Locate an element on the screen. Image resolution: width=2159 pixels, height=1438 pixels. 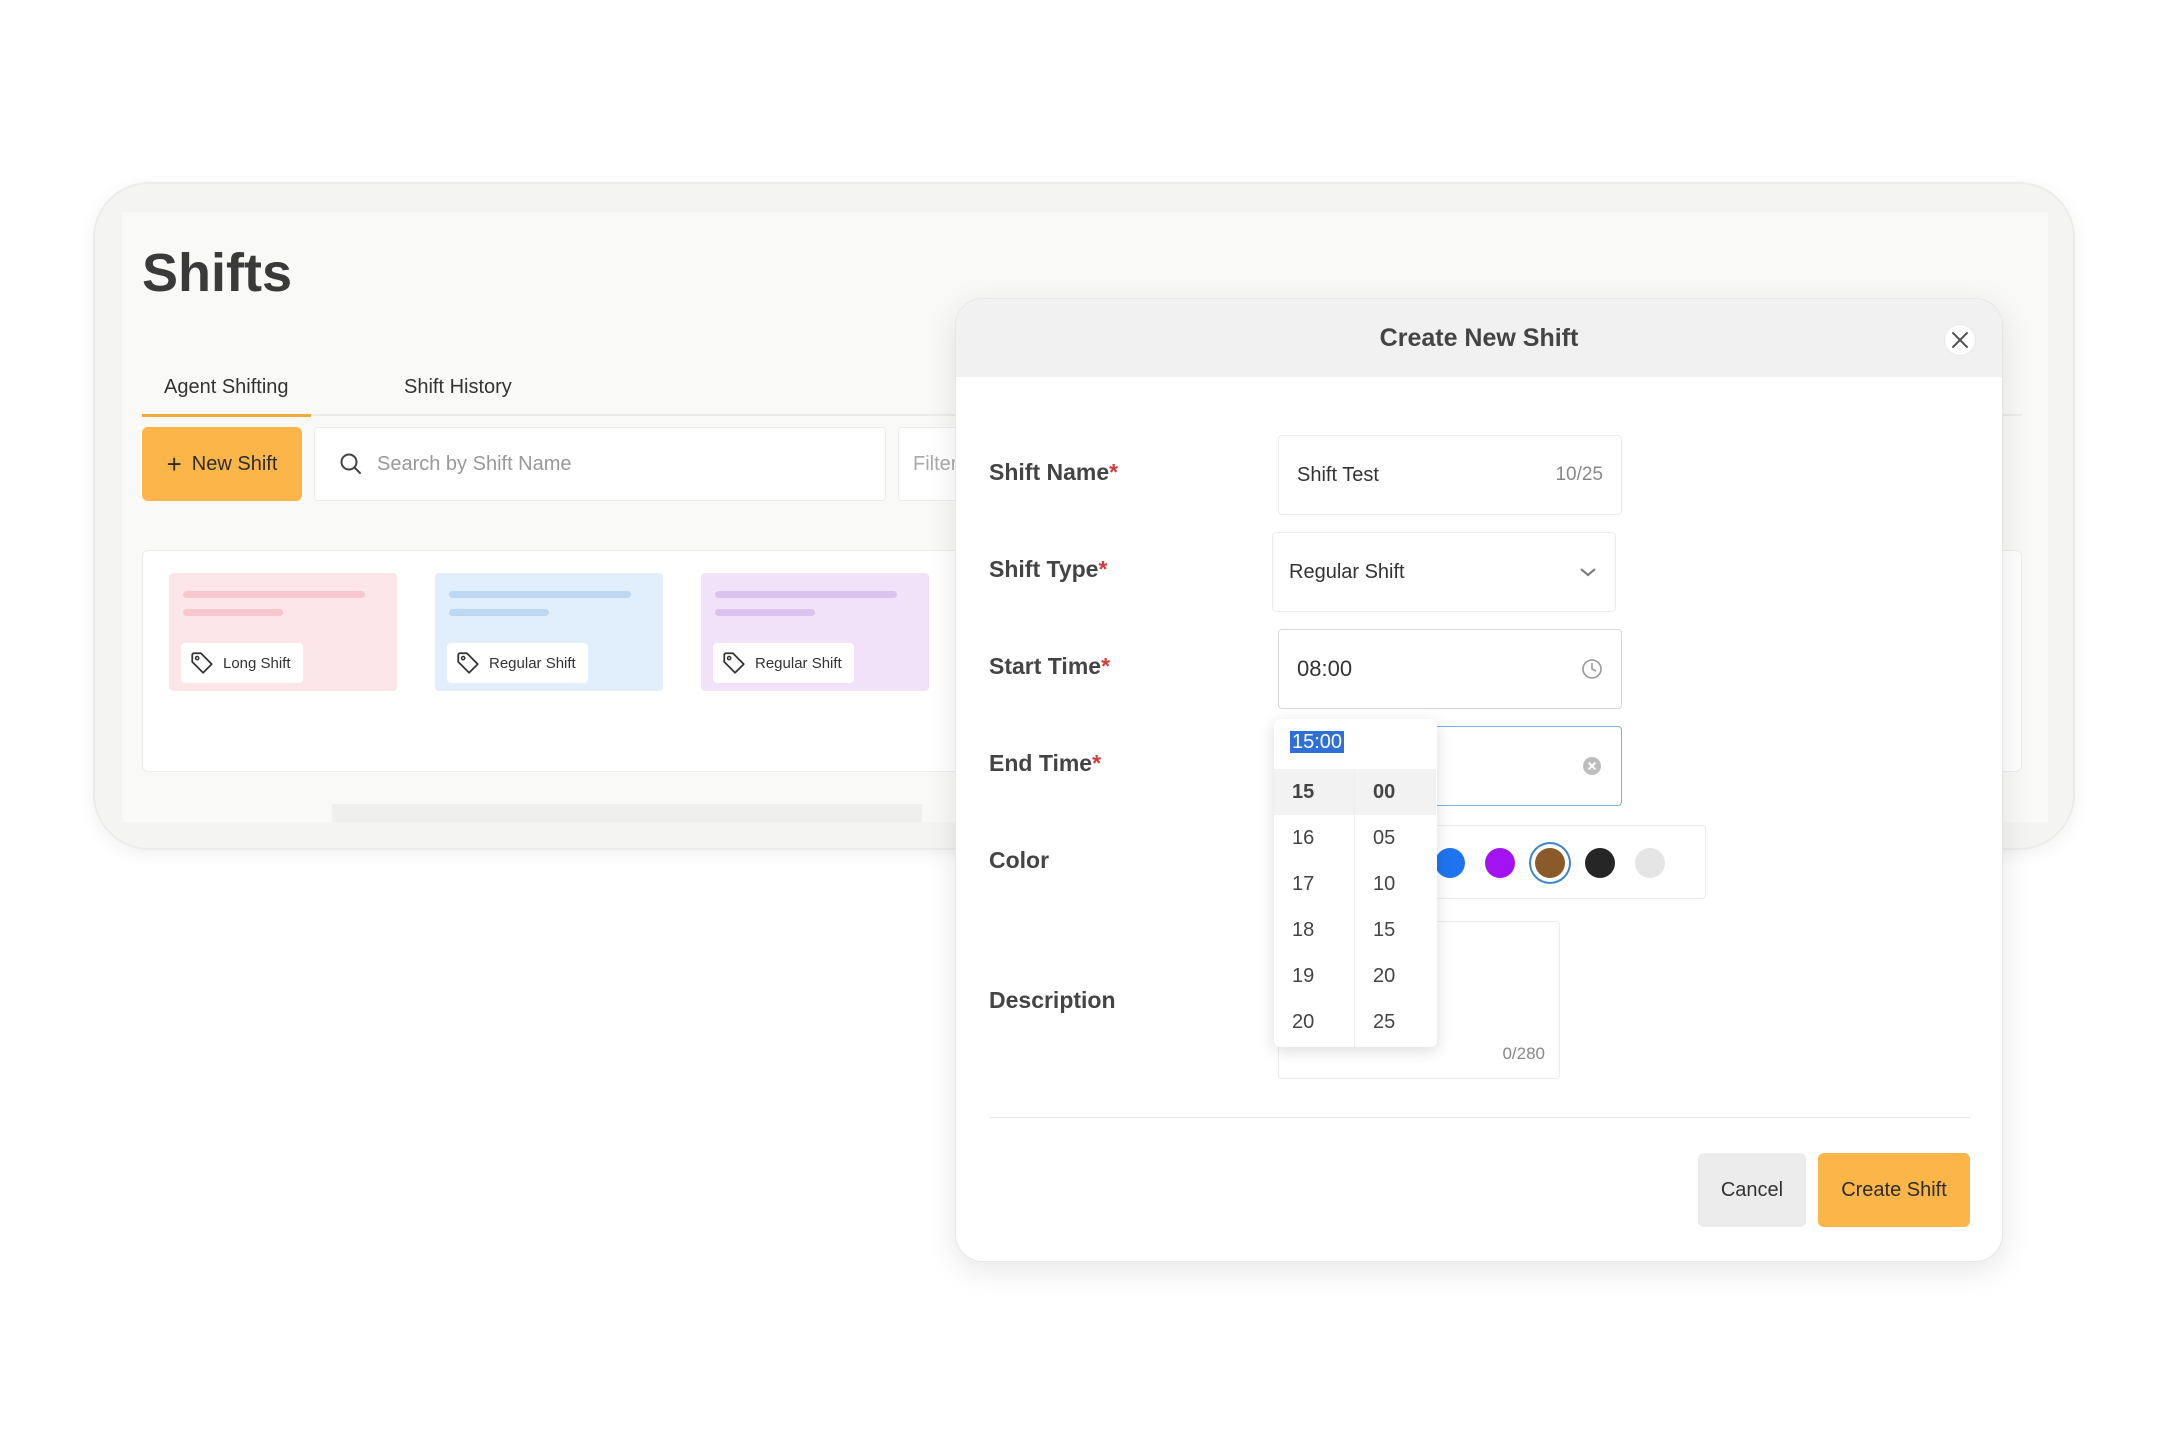
hour-column: 15 16 17 18 19 20 is located at coordinates (1314, 908).